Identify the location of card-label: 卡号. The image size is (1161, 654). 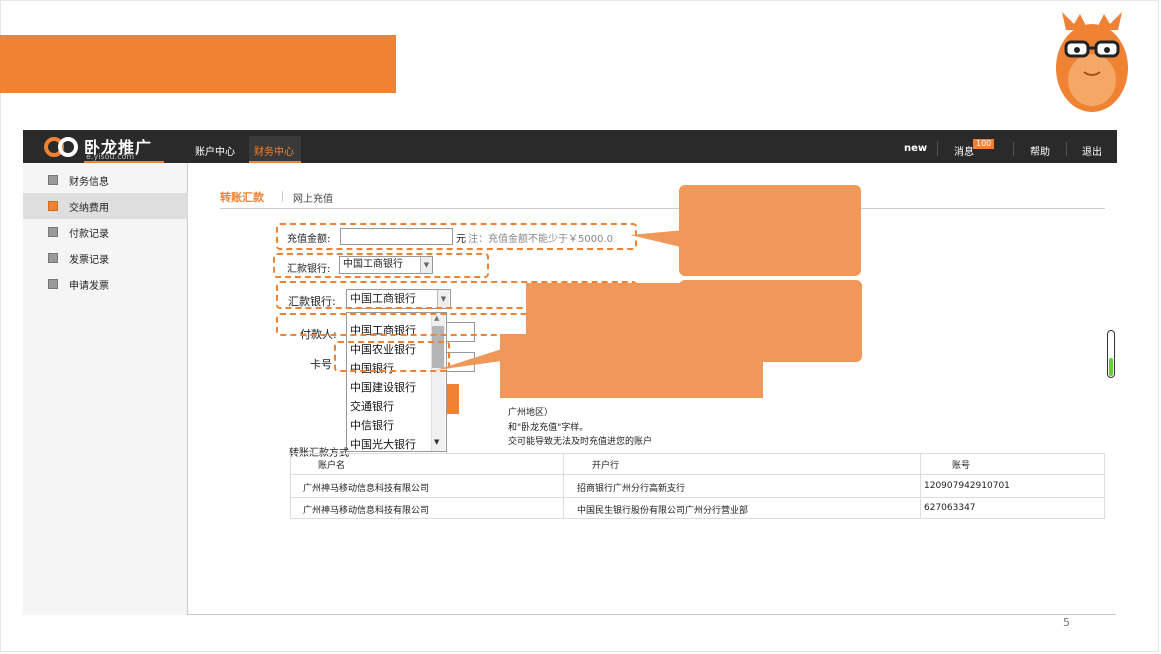
(321, 364).